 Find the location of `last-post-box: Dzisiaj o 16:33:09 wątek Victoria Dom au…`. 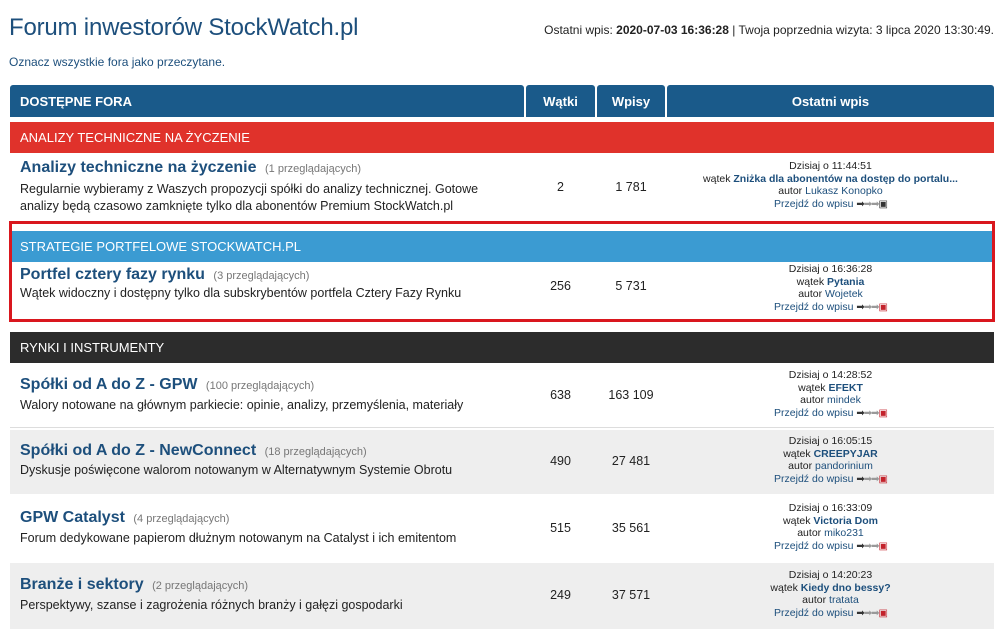

last-post-box: Dzisiaj o 16:33:09 wątek Victoria Dom au… is located at coordinates (830, 527).